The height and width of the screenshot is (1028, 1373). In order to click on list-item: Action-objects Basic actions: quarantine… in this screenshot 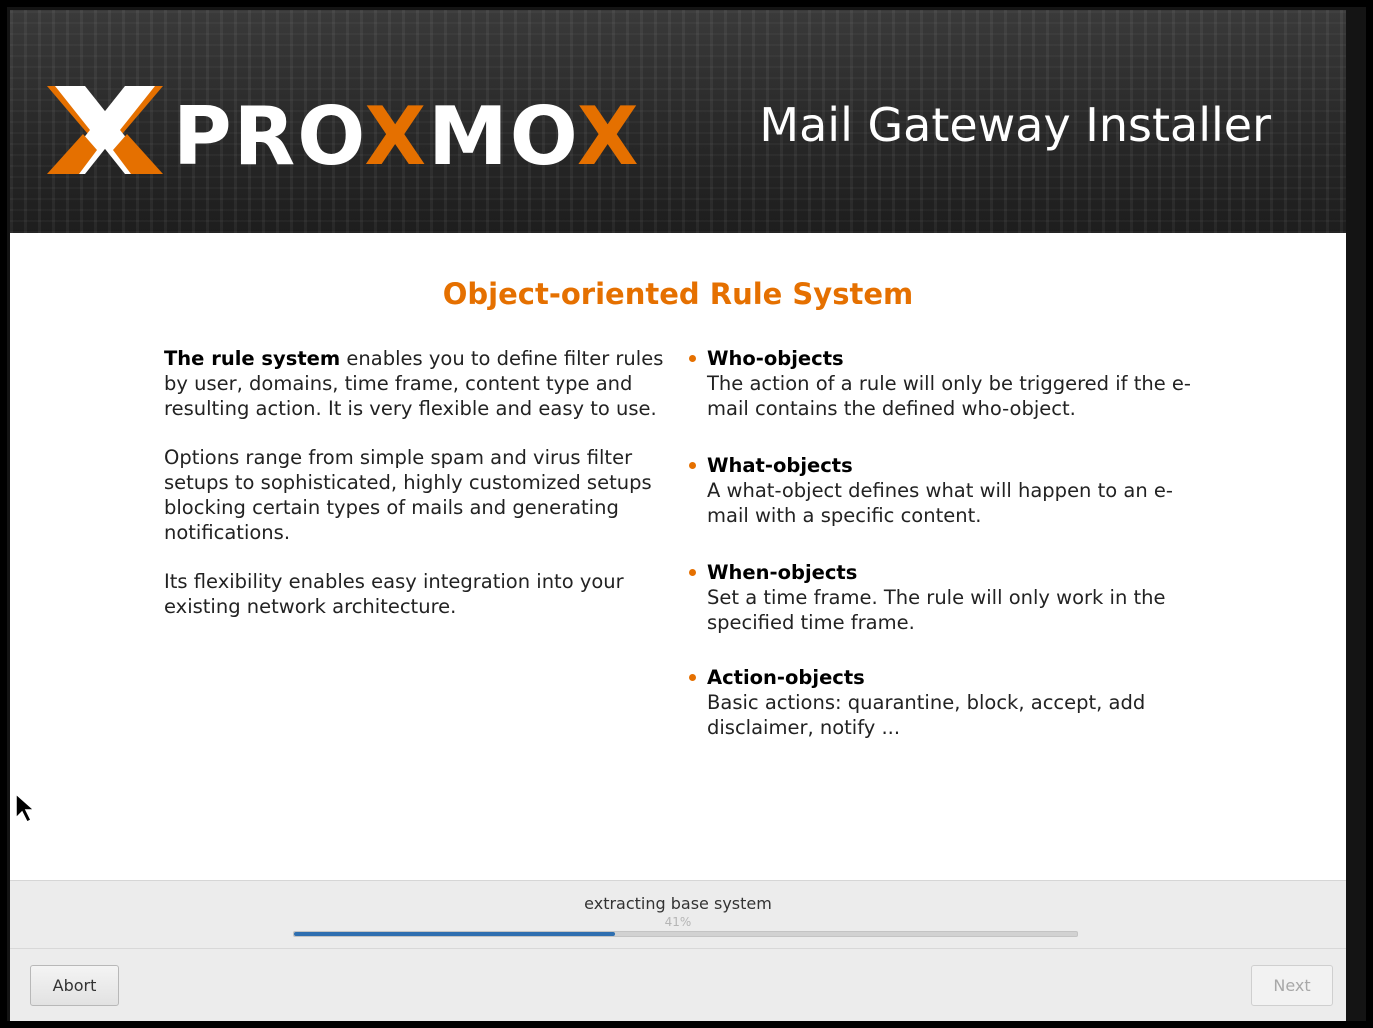, I will do `click(943, 702)`.